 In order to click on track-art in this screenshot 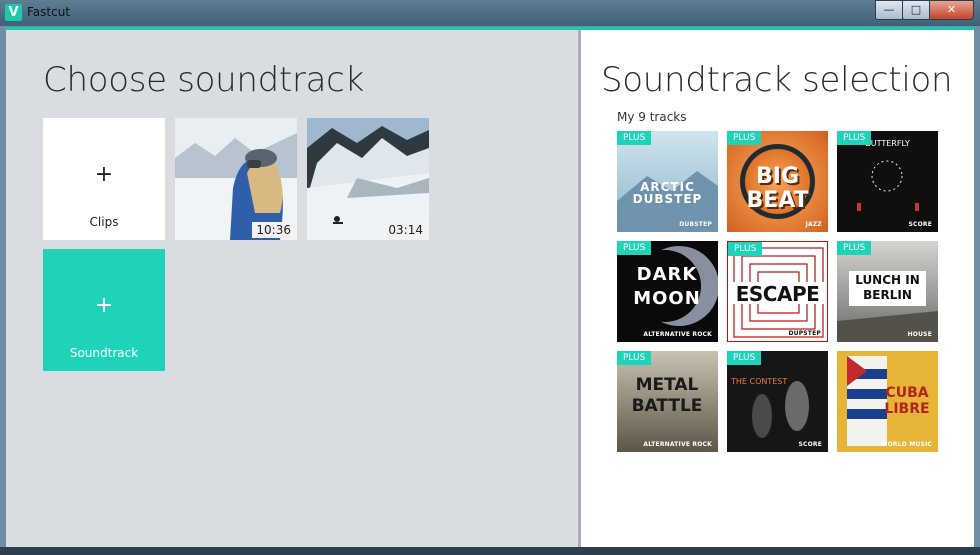, I will do `click(780, 409)`.